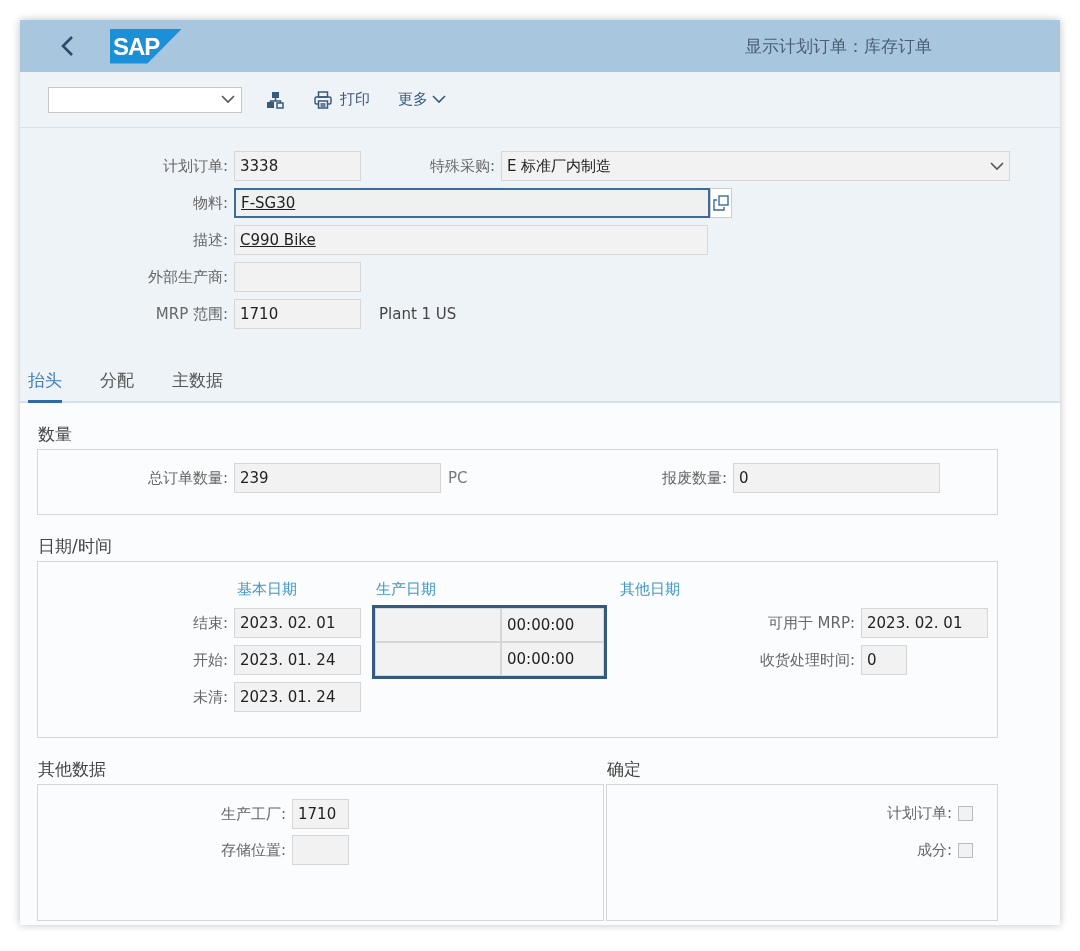 Image resolution: width=1080 pixels, height=951 pixels. I want to click on field-label: 收货处理时间:, so click(807, 660).